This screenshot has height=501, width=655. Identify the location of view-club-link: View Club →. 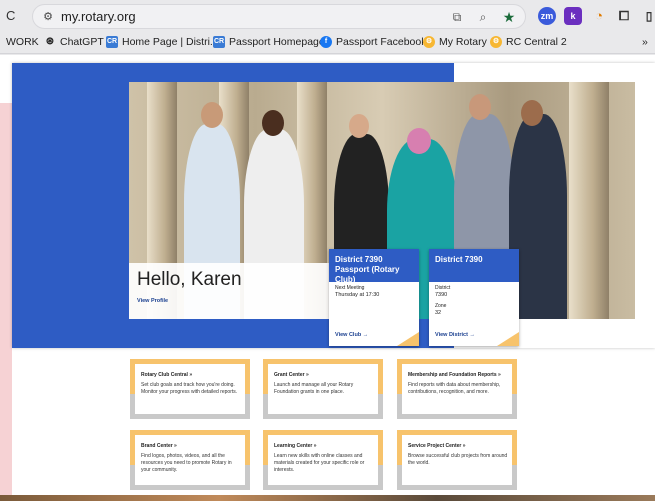
(351, 335).